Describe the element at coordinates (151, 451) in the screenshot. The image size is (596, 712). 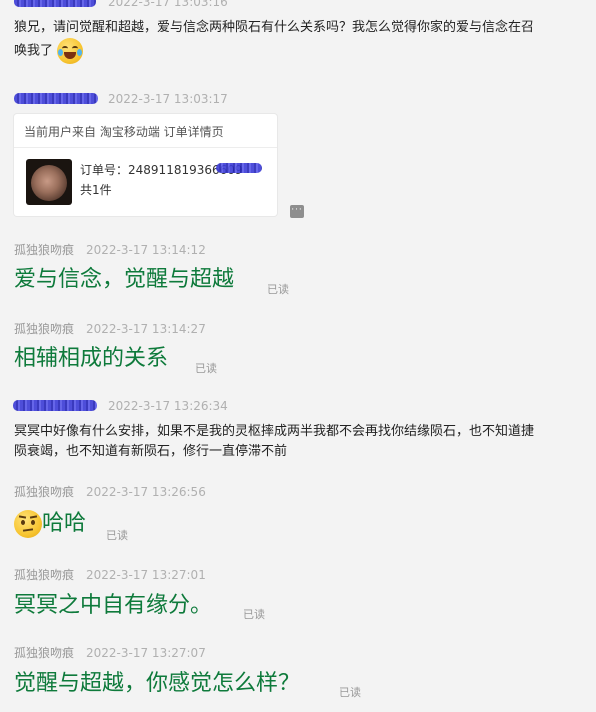
I see `message-text-line: 陨衰竭，也不知道有新陨石，修行一直停滞不前` at that location.